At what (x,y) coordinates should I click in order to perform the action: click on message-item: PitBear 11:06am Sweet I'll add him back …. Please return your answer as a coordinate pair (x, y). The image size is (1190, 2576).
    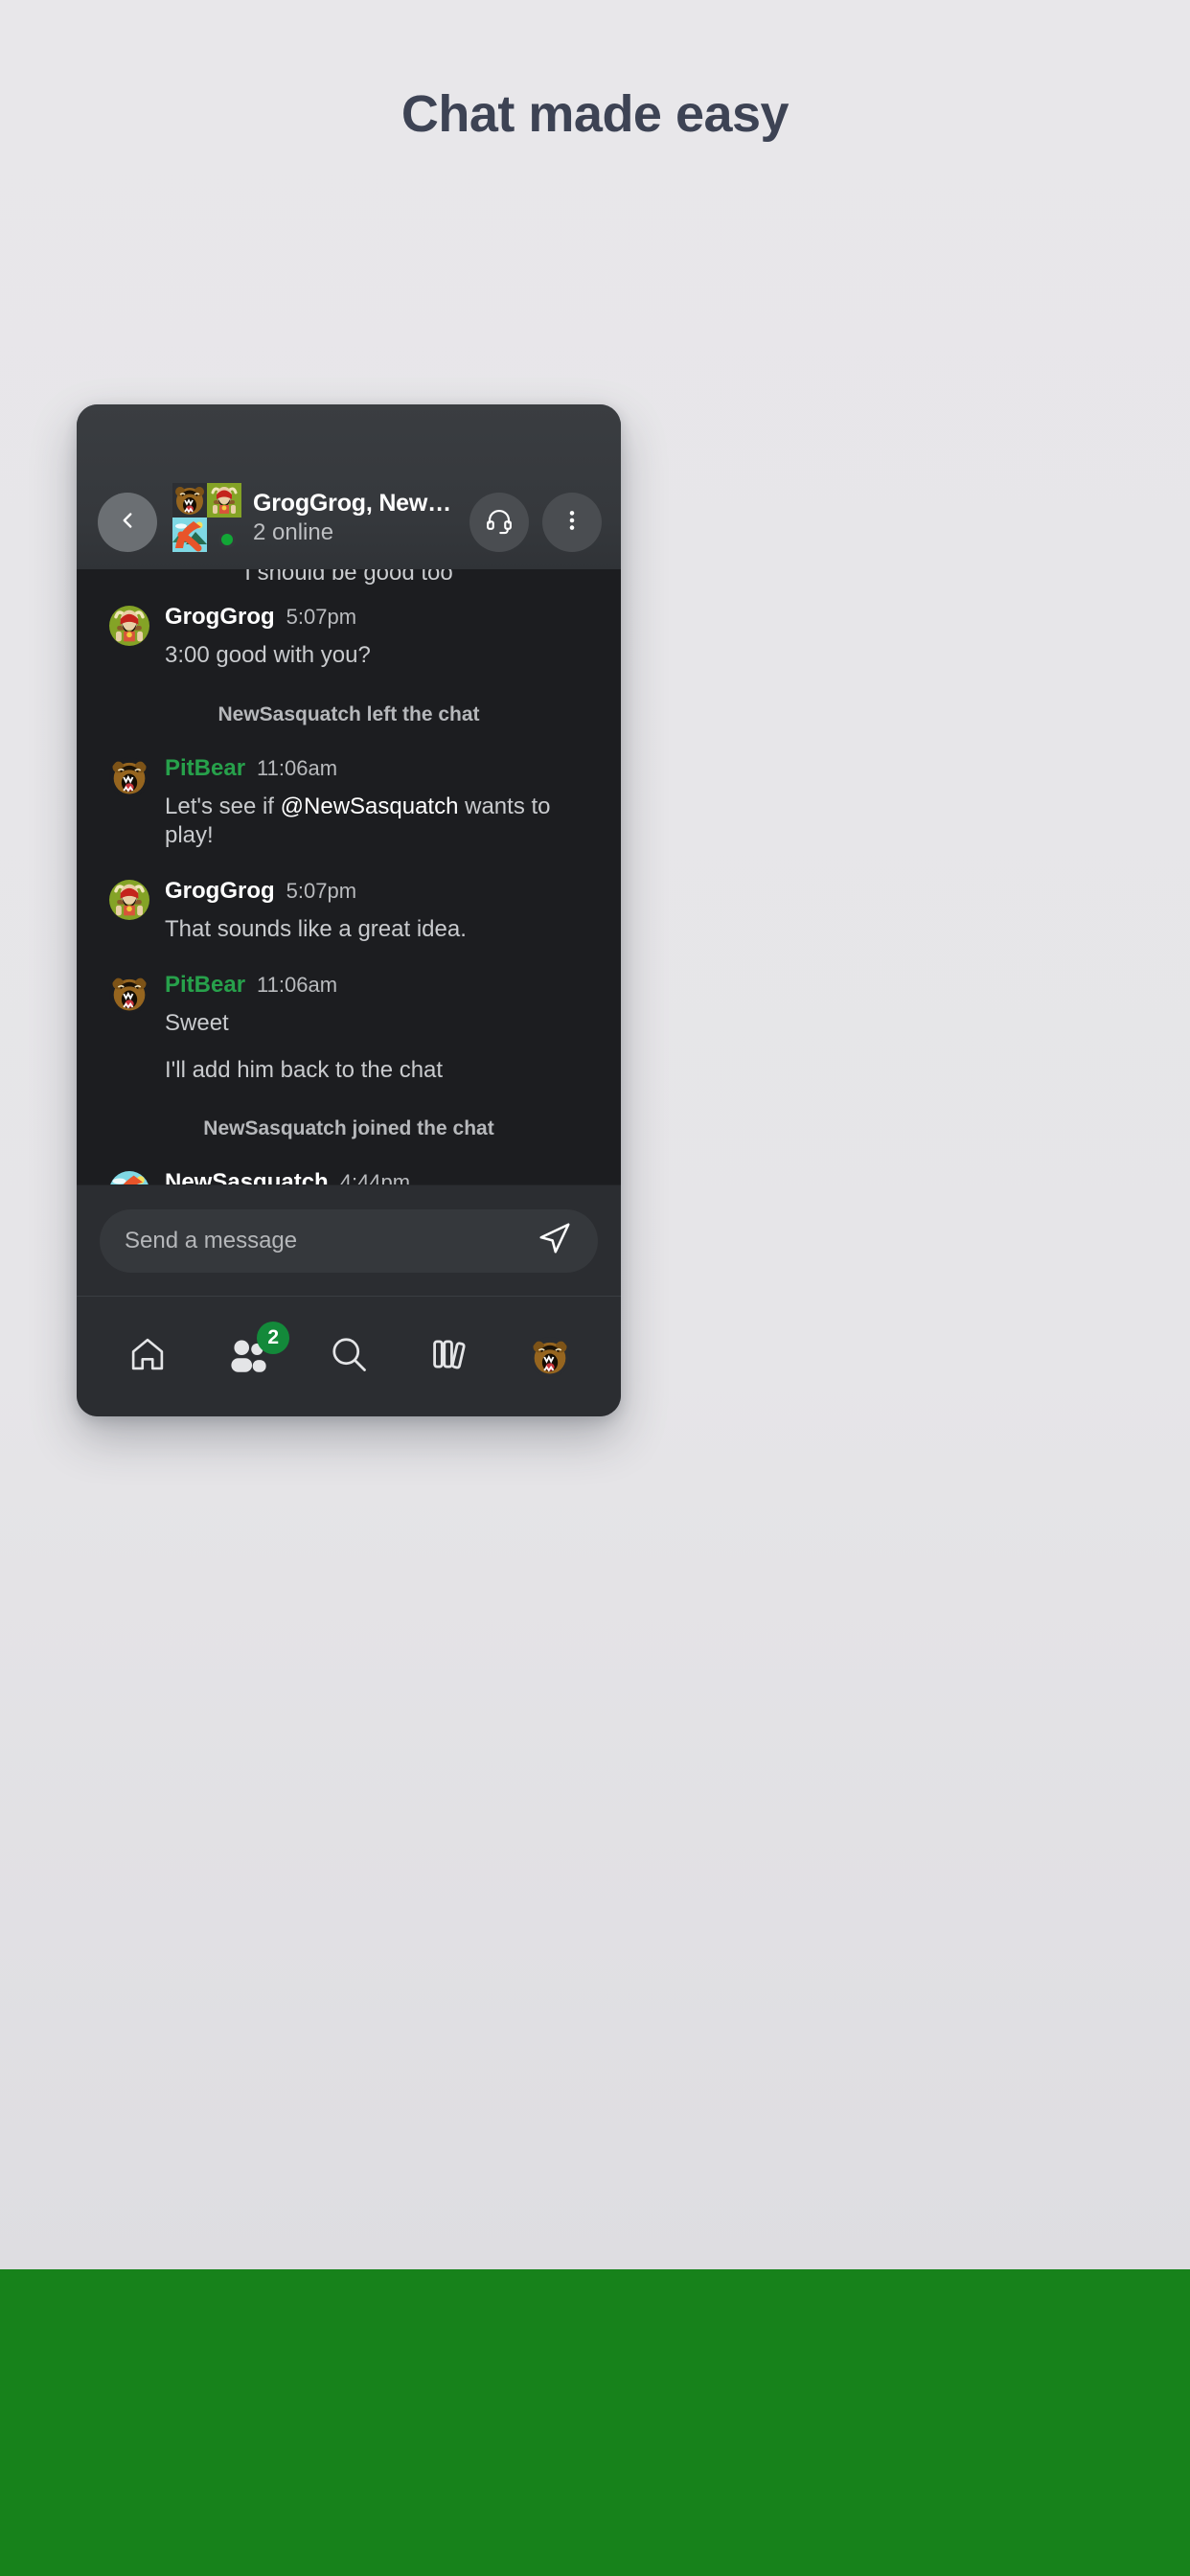
    Looking at the image, I should click on (349, 1028).